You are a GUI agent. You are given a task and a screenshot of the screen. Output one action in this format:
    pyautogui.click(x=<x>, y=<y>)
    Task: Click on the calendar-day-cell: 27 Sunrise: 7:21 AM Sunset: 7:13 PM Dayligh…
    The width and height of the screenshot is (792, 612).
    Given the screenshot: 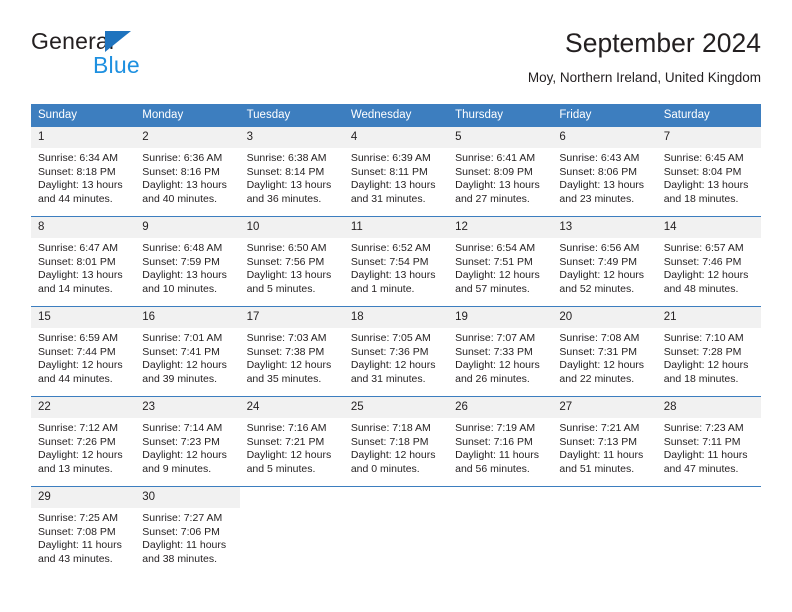 What is the action you would take?
    pyautogui.click(x=604, y=441)
    